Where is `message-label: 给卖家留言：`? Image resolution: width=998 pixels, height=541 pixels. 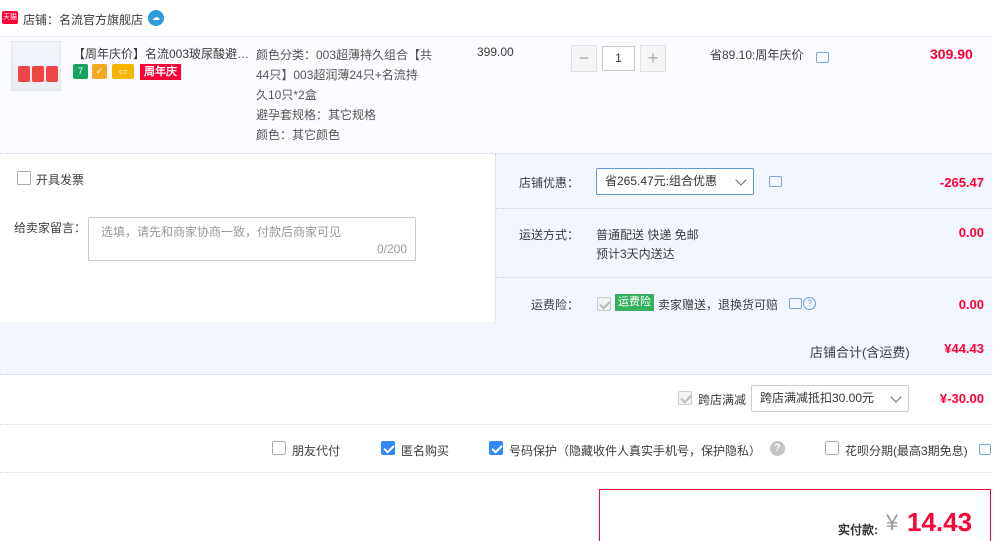
message-label: 给卖家留言： is located at coordinates (50, 228).